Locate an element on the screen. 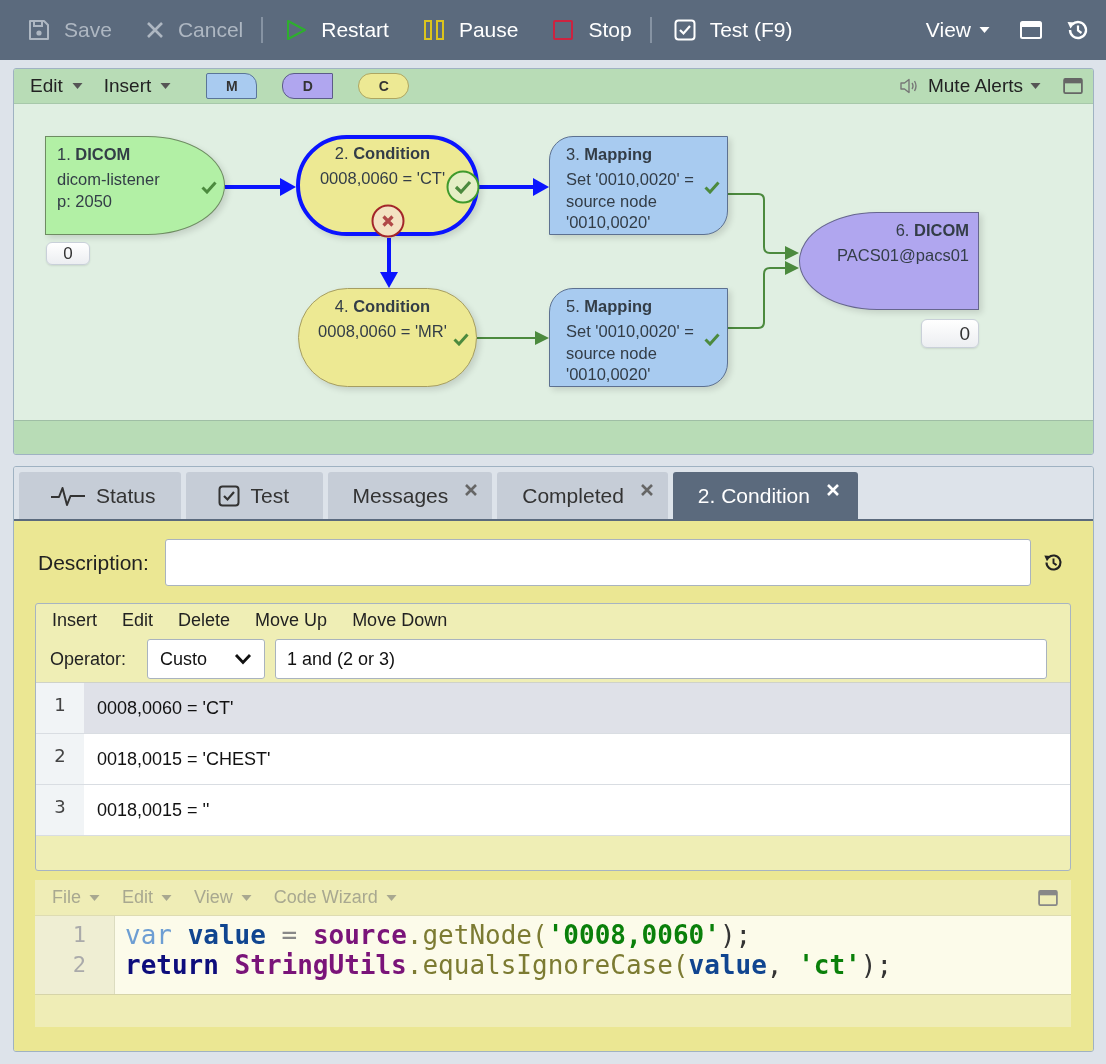 Image resolution: width=1106 pixels, height=1064 pixels. tab: Completed is located at coordinates (582, 495).